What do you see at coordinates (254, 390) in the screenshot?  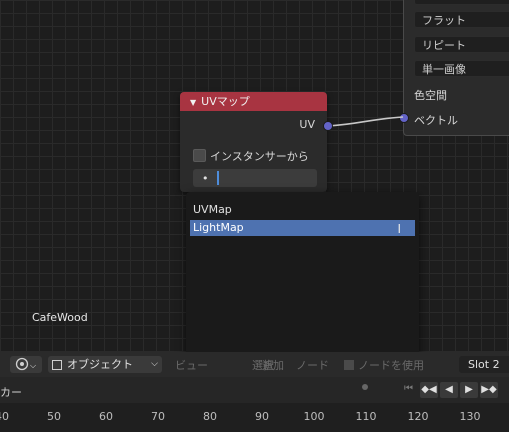 I see `timeline-header: カー ⏮ ◆◀ ◀ ▶ ▶◆` at bounding box center [254, 390].